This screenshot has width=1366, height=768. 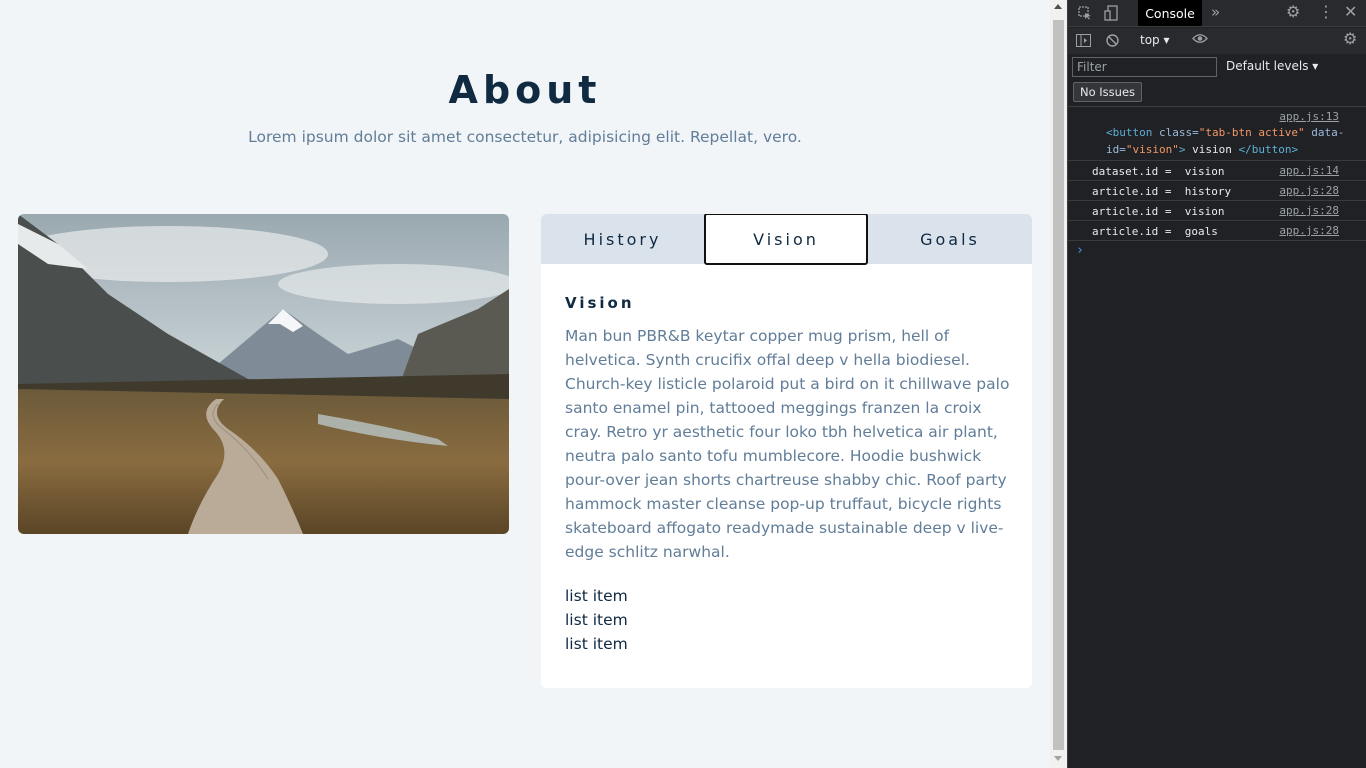 I want to click on log-levels-dropdown: Default levels ▾, so click(x=1272, y=66).